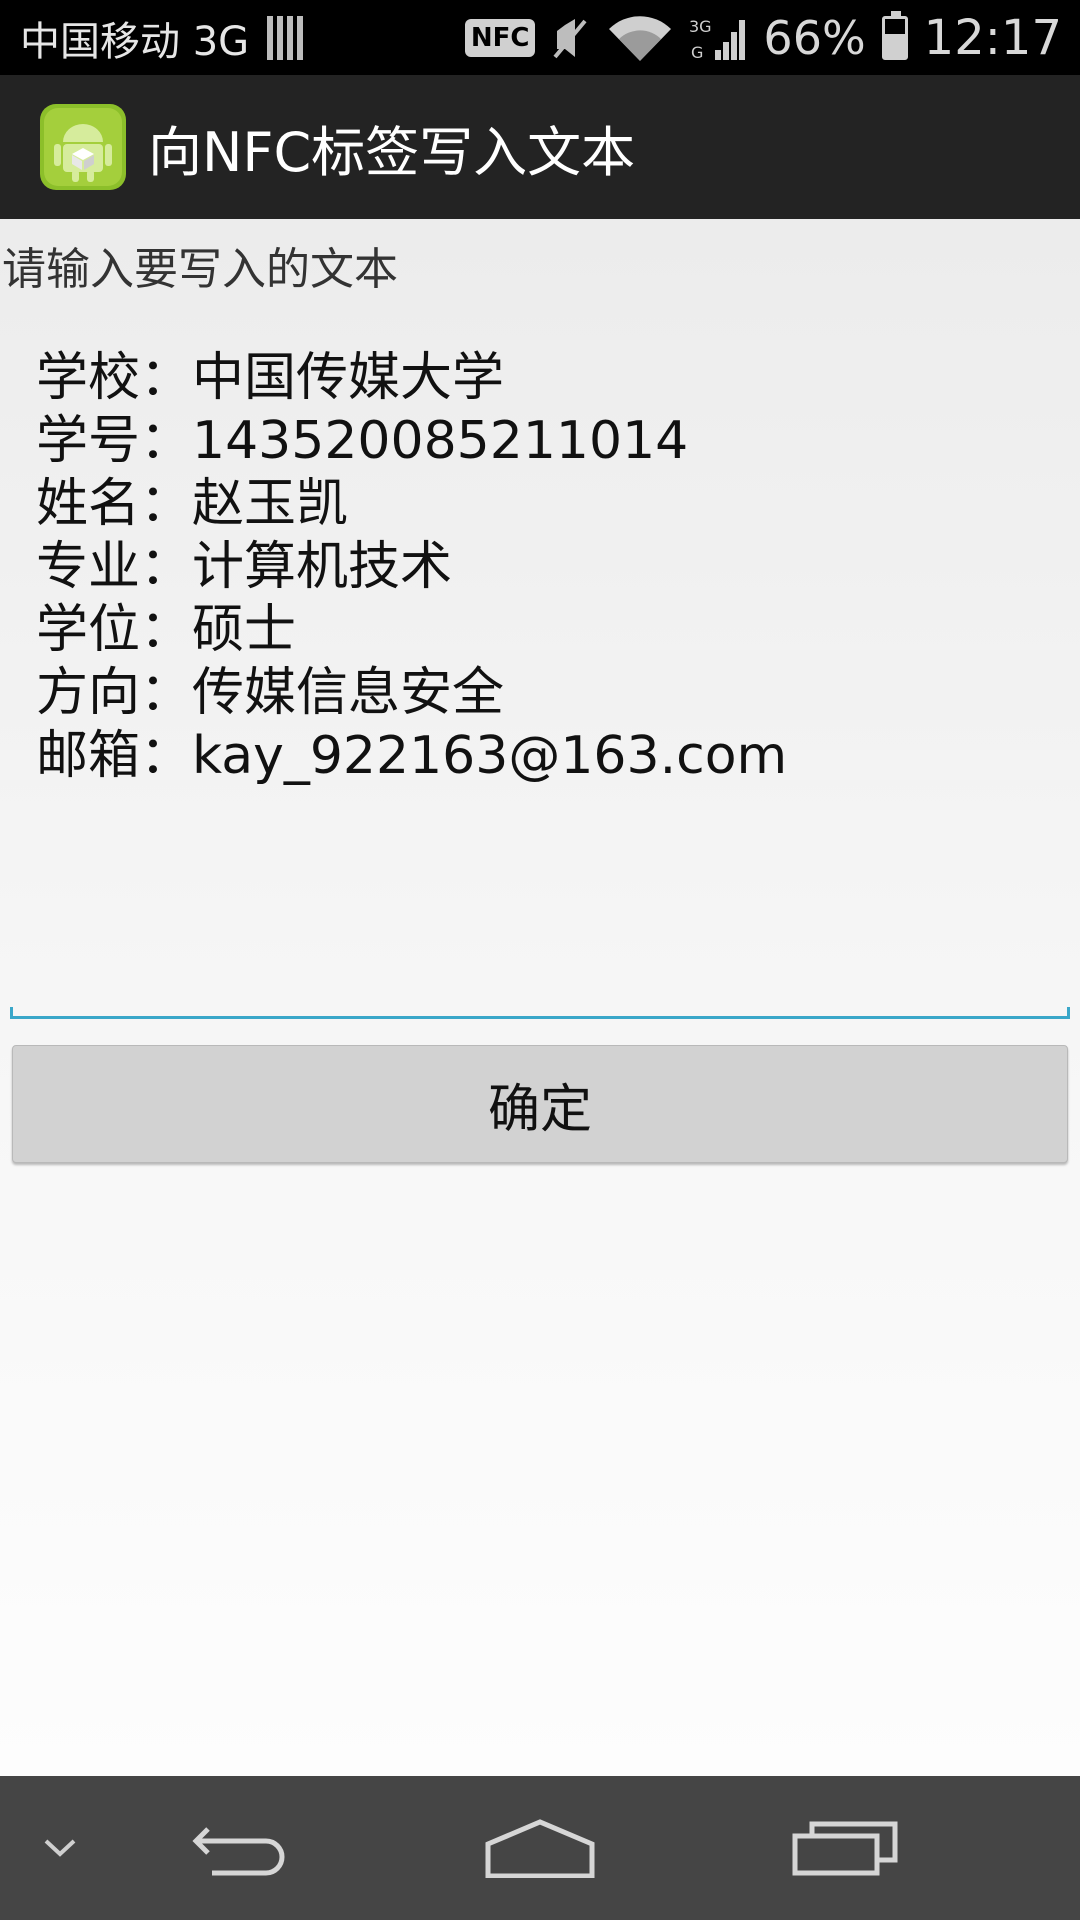 Image resolution: width=1080 pixels, height=1920 pixels. What do you see at coordinates (500, 37) in the screenshot?
I see `nfc-icon: NFC` at bounding box center [500, 37].